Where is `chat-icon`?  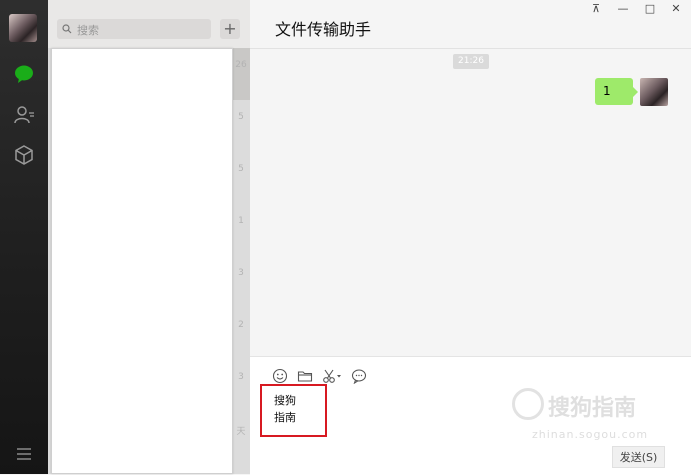 chat-icon is located at coordinates (24, 74).